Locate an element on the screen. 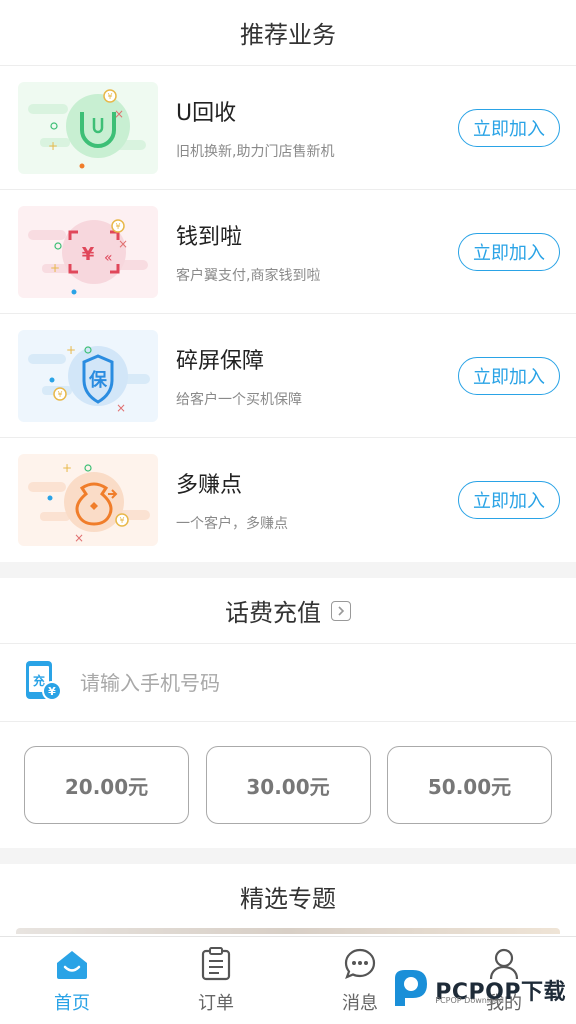 Image resolution: width=576 pixels, height=1024 pixels. phone-number-input is located at coordinates (316, 682).